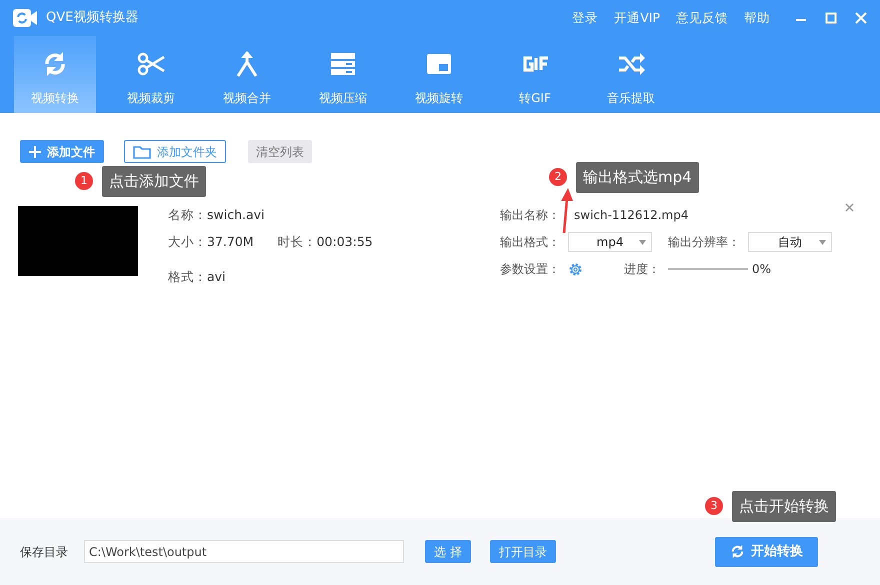 The width and height of the screenshot is (880, 585). What do you see at coordinates (631, 215) in the screenshot?
I see `output-file-name: swich-112612.mp4` at bounding box center [631, 215].